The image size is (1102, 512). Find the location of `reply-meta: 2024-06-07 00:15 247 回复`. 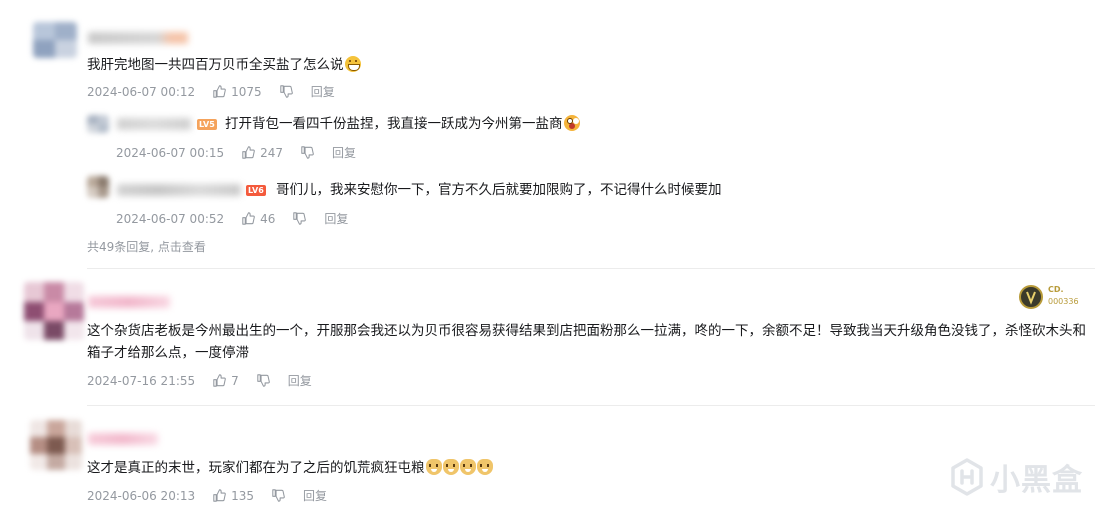

reply-meta: 2024-06-07 00:15 247 回复 is located at coordinates (236, 152).